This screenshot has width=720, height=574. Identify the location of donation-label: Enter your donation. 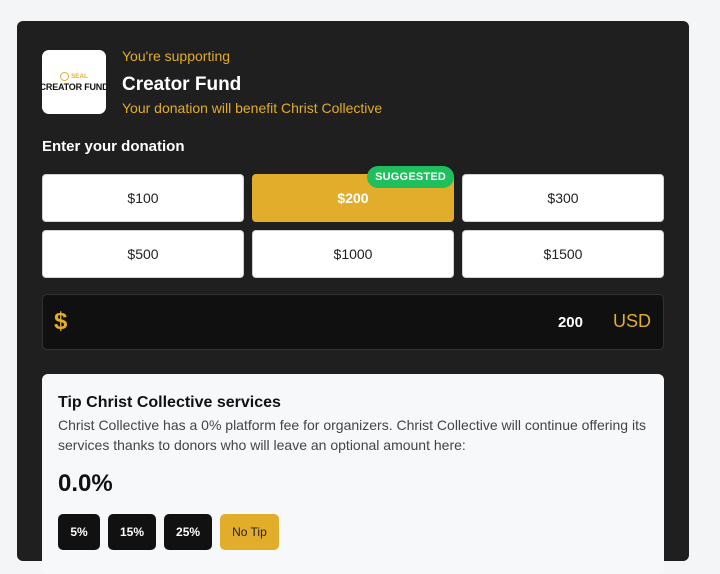
(113, 146).